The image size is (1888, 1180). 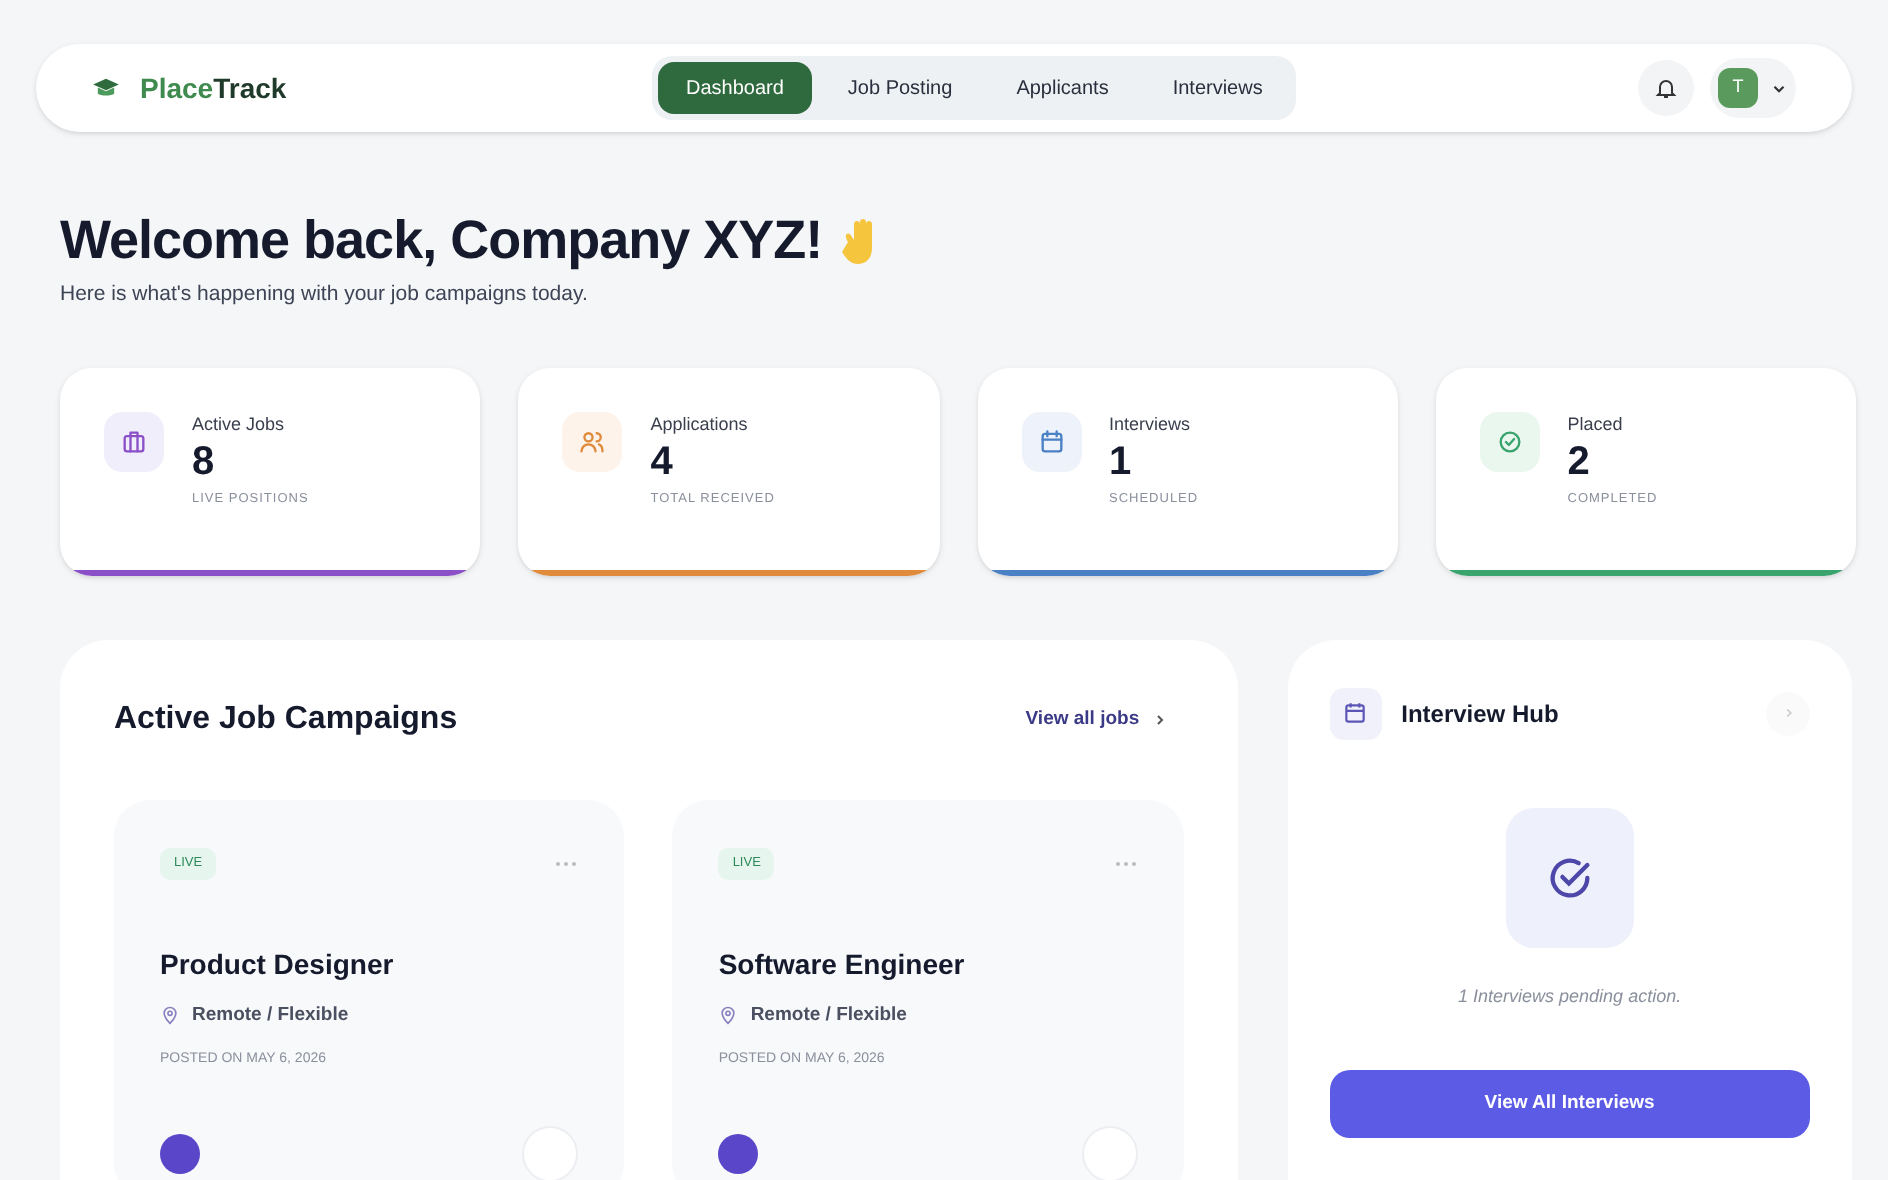 What do you see at coordinates (1570, 996) in the screenshot?
I see `hub-message: 1 Interviews pending action.` at bounding box center [1570, 996].